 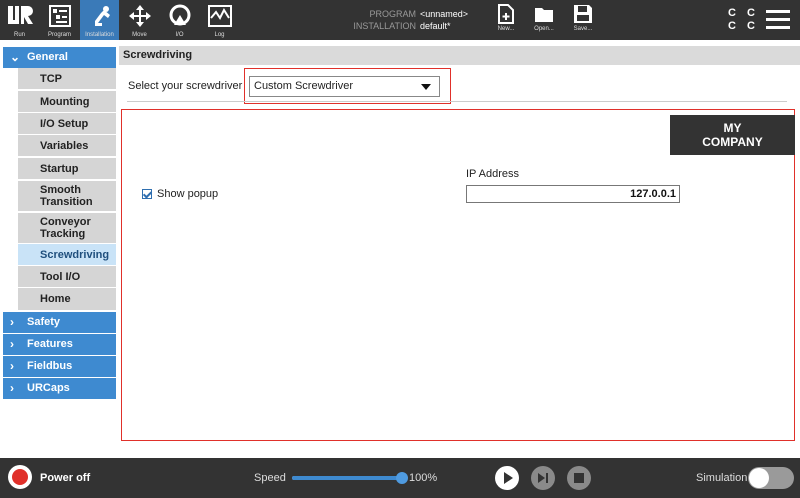 I want to click on save-icon, so click(x=583, y=14).